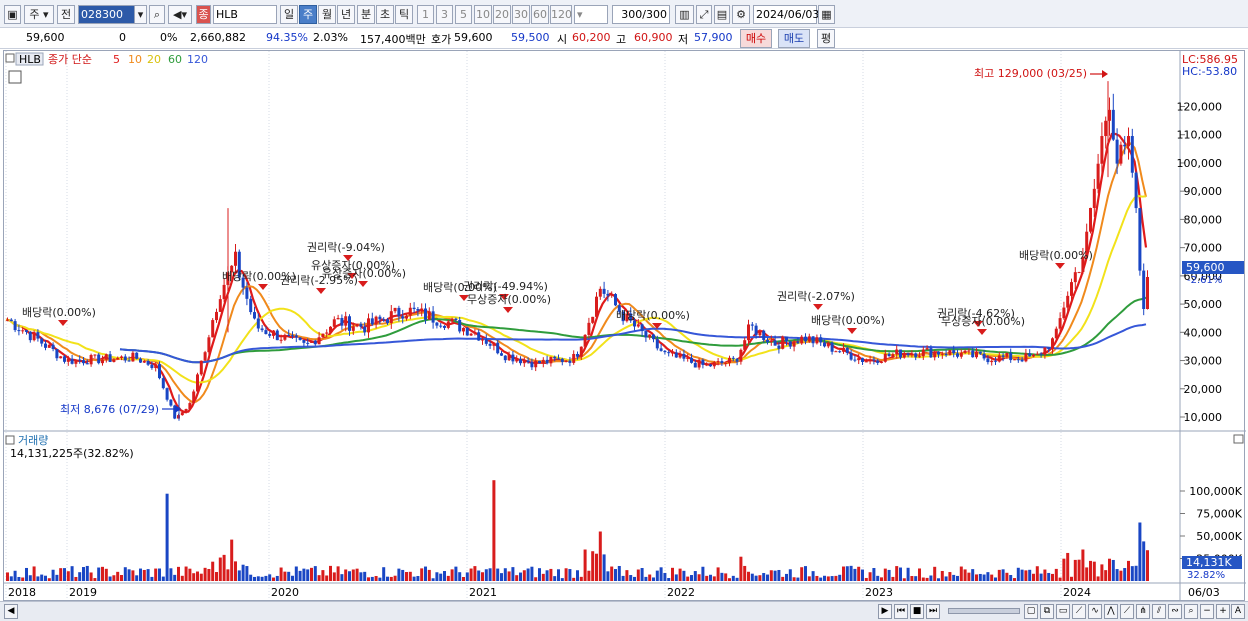  I want to click on window-icon: ▭, so click(1063, 611).